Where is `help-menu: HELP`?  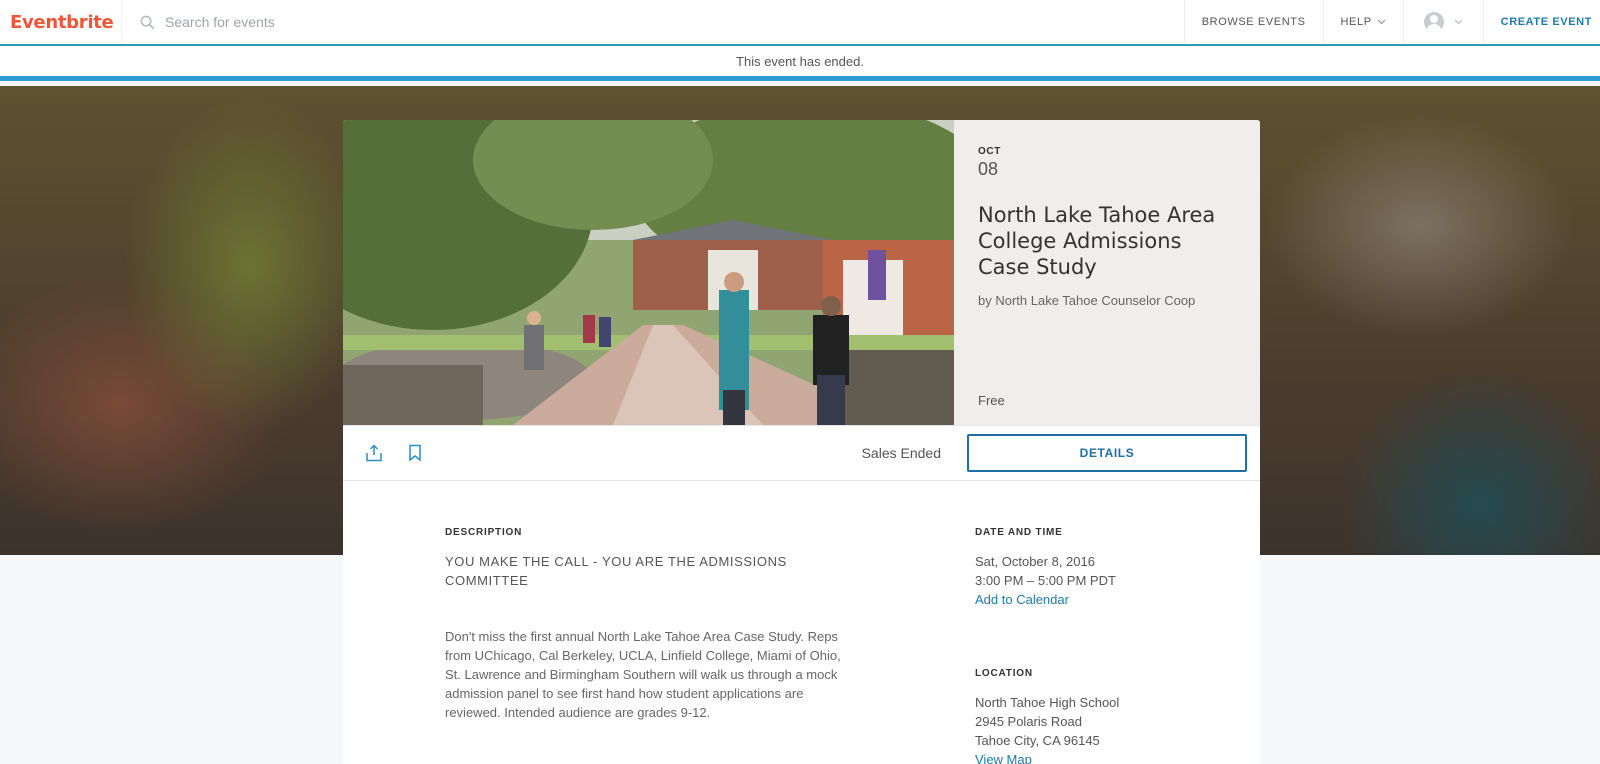 help-menu: HELP is located at coordinates (1362, 22).